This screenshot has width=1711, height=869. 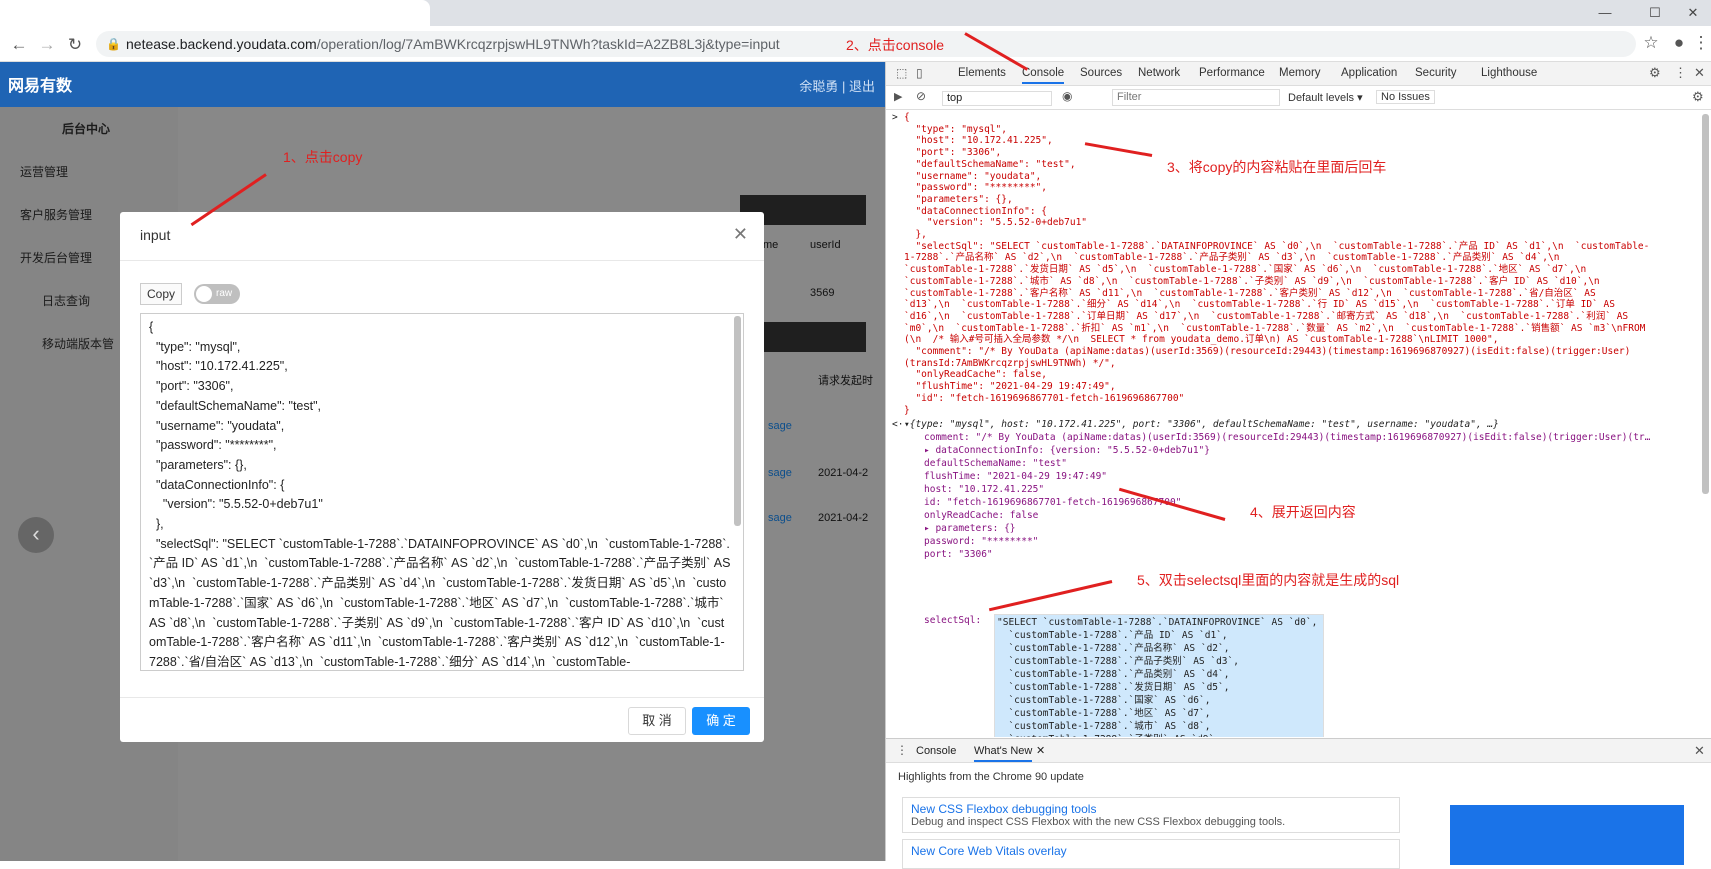 What do you see at coordinates (1436, 73) in the screenshot?
I see `tab-security: Security` at bounding box center [1436, 73].